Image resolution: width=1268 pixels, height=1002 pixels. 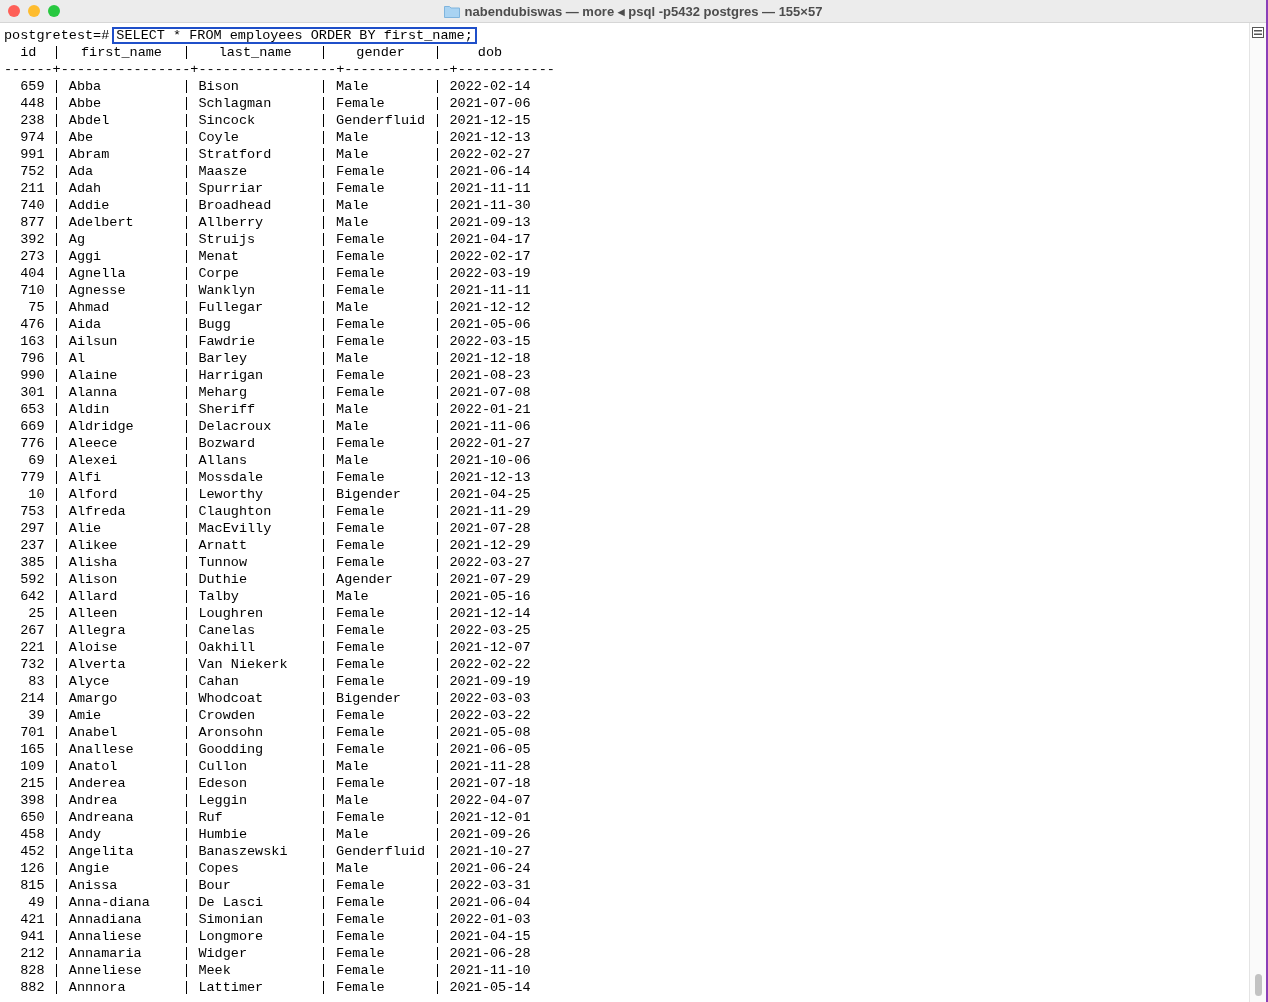 What do you see at coordinates (368, 698) in the screenshot?
I see `table-cell-text: Bigender` at bounding box center [368, 698].